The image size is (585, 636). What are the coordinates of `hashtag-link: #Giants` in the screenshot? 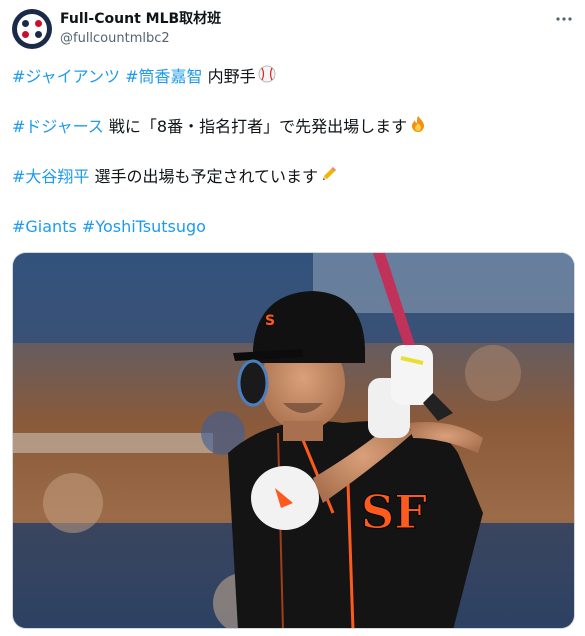 It's located at (44, 226).